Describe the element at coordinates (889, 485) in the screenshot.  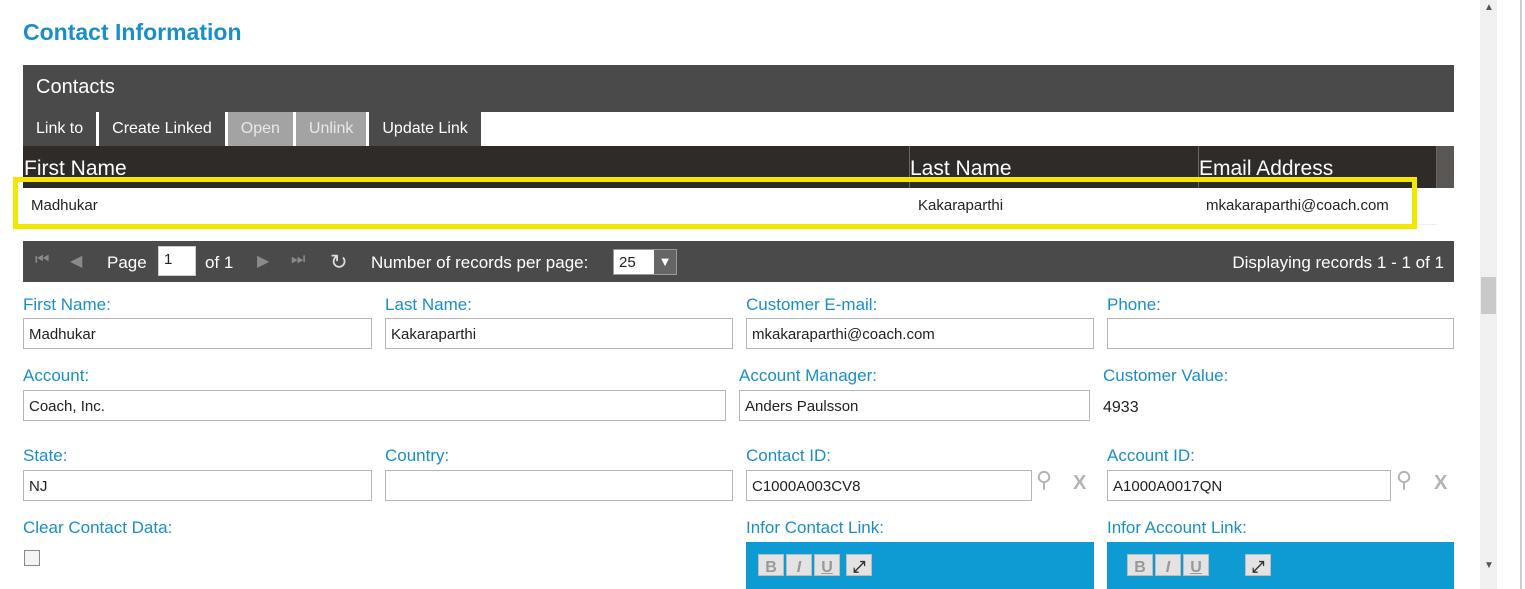
I see `contact-id-field: C1000A003CV8` at that location.